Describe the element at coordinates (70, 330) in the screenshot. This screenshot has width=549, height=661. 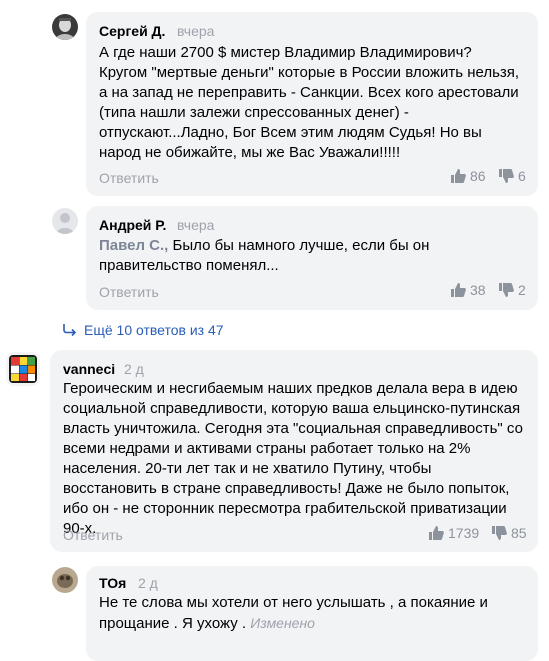
I see `reply-arrow-icon` at that location.